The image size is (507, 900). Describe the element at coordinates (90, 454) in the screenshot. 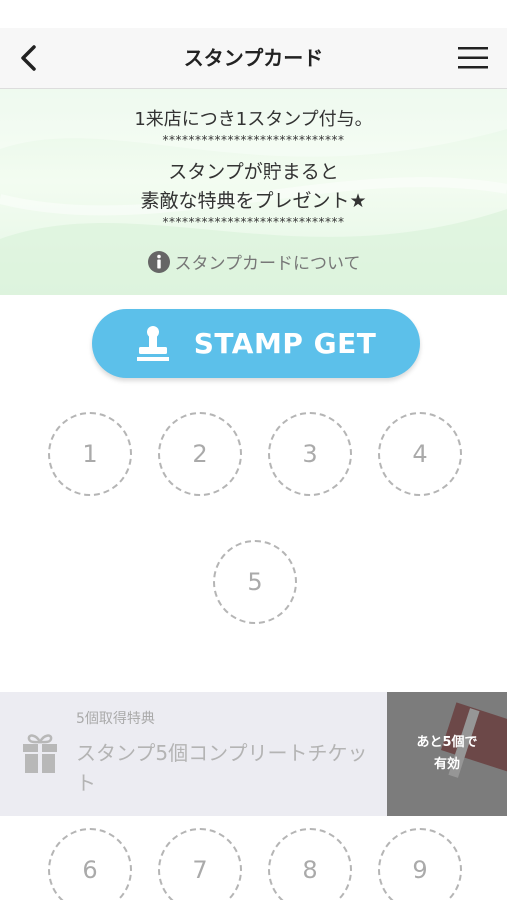

I see `stamp-slot-1: 1` at that location.